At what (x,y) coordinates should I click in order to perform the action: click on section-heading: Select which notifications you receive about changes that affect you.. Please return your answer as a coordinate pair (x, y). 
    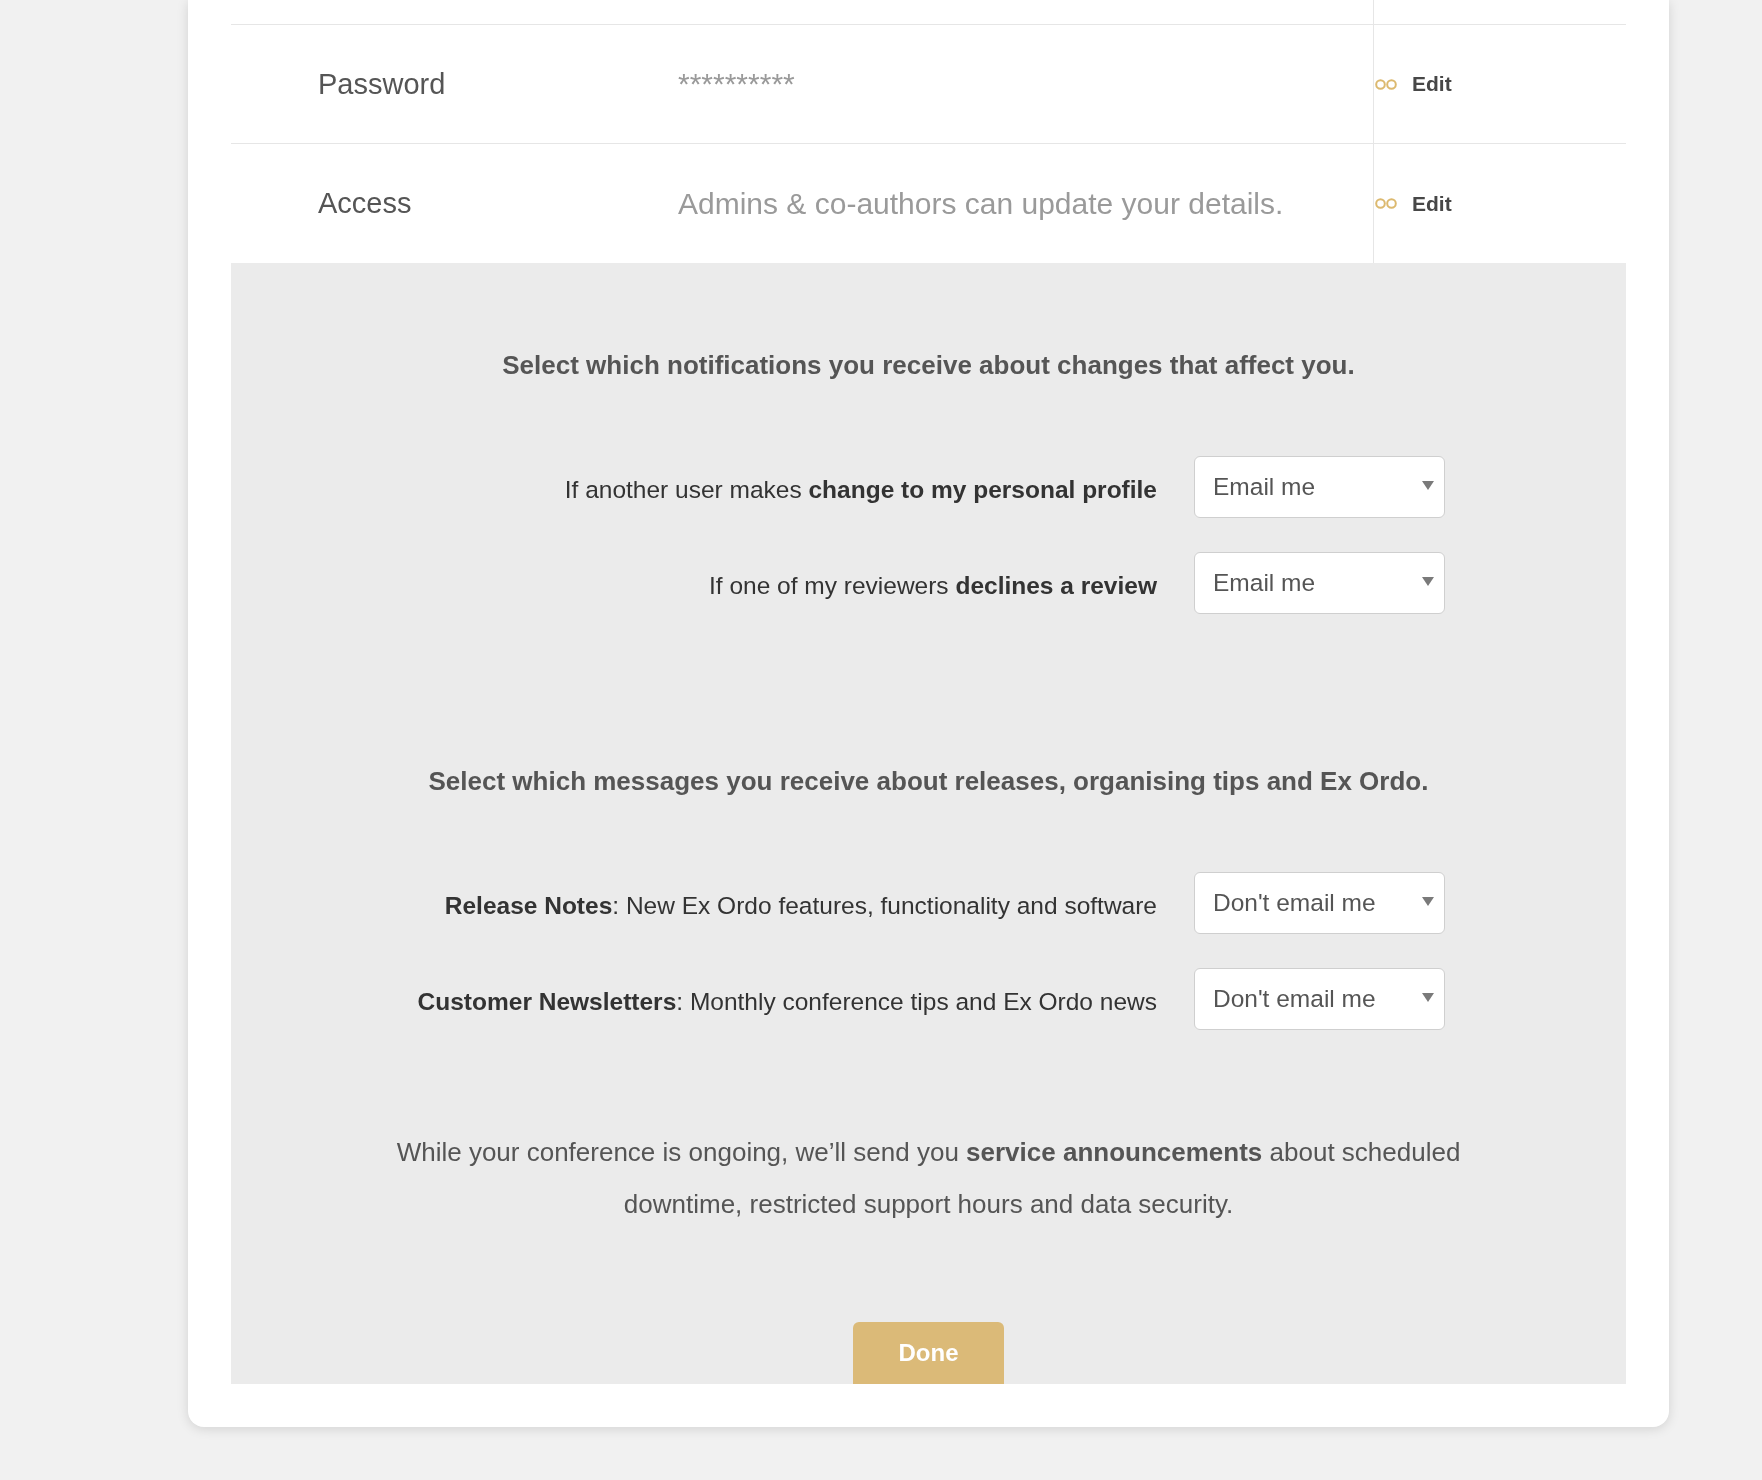
    Looking at the image, I should click on (928, 365).